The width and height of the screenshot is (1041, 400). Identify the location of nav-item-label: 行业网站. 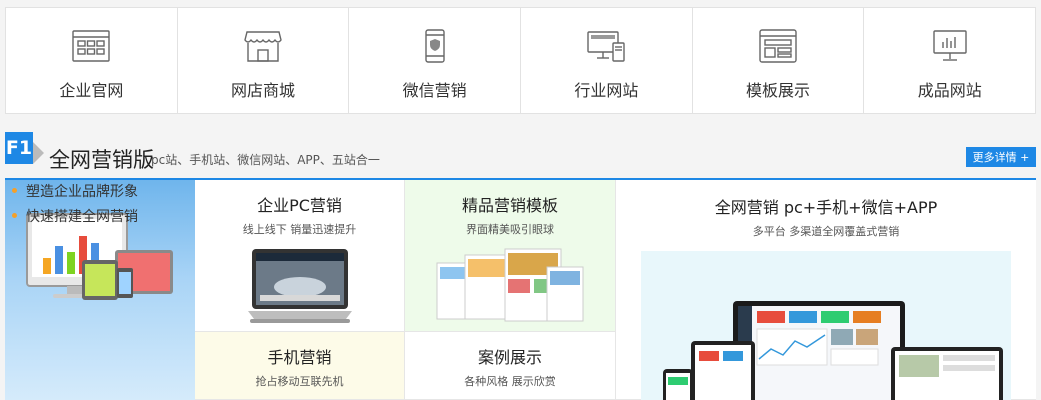
(606, 90).